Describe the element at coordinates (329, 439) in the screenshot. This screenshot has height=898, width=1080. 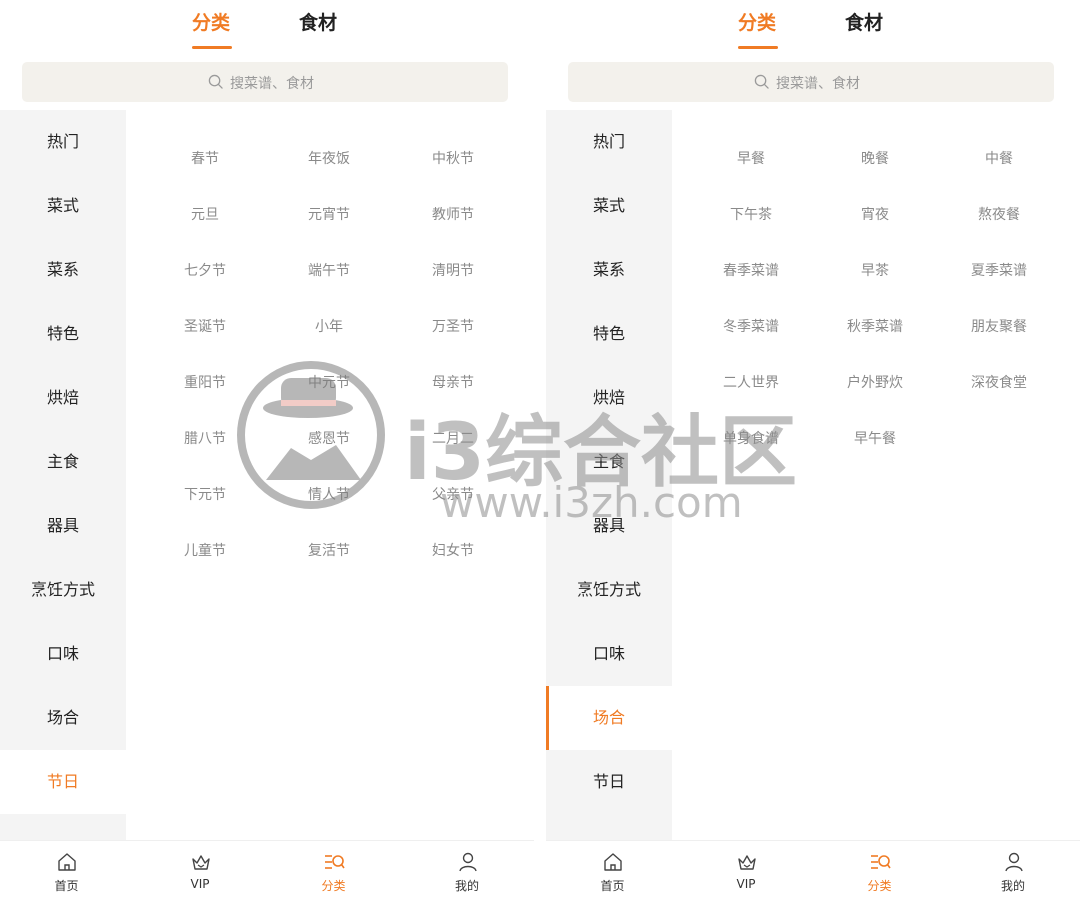
I see `subcategory-item: 感恩节` at that location.